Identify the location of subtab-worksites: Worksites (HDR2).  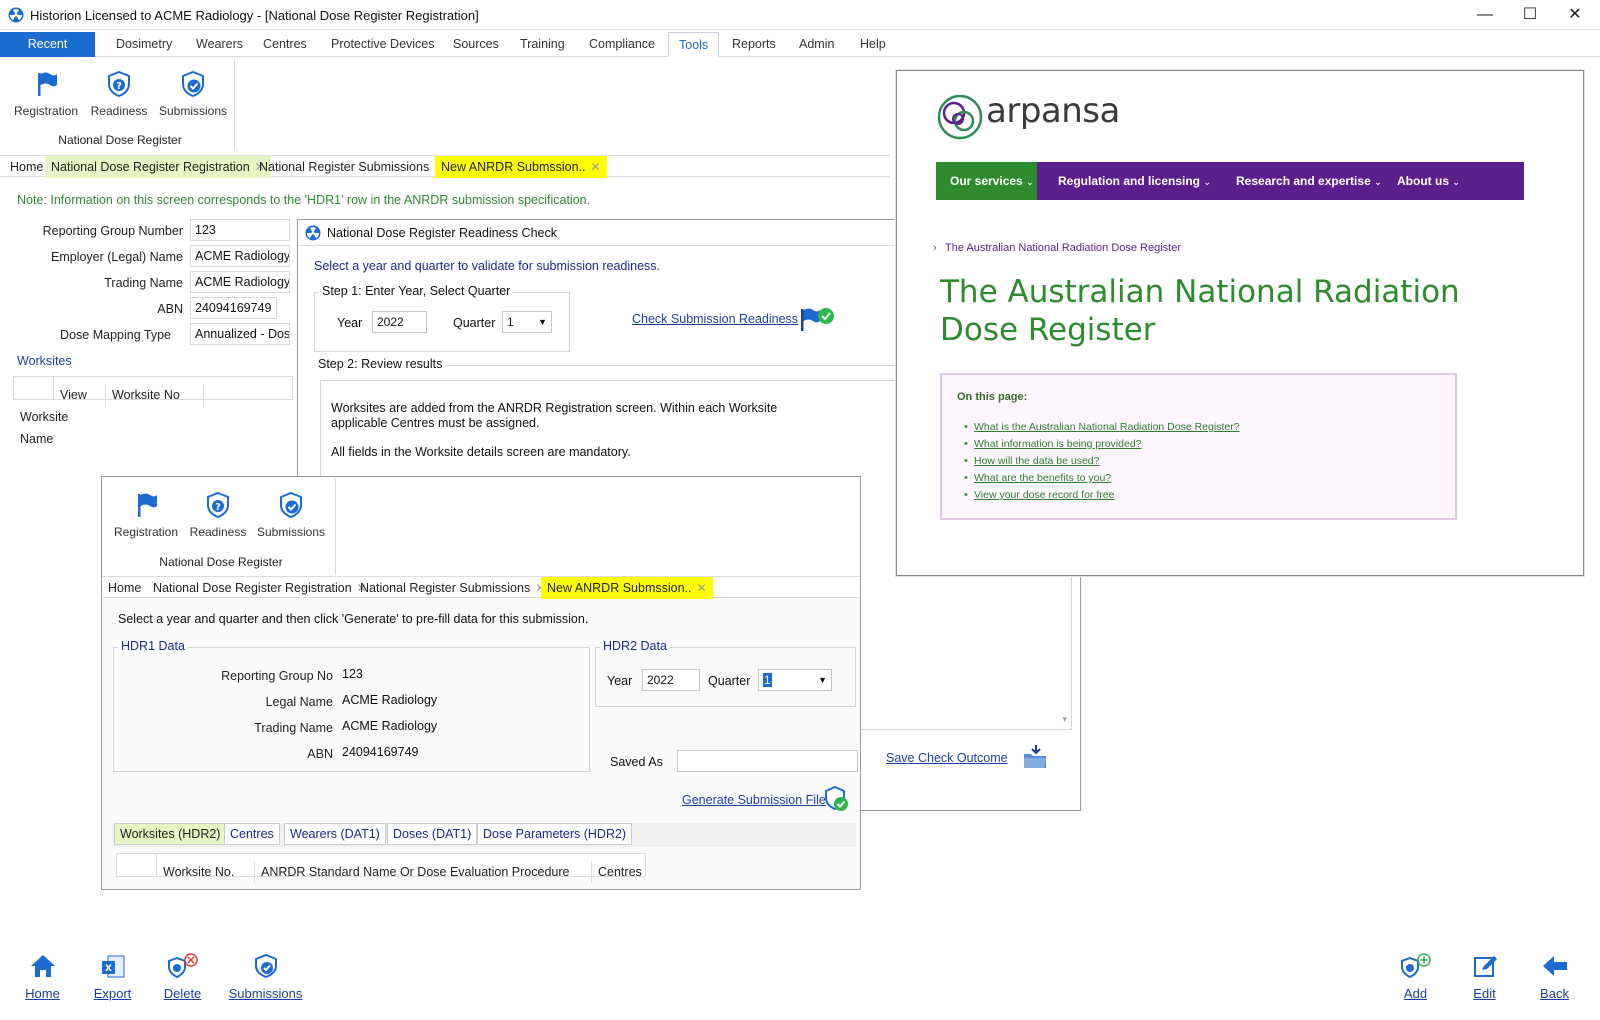
(170, 834).